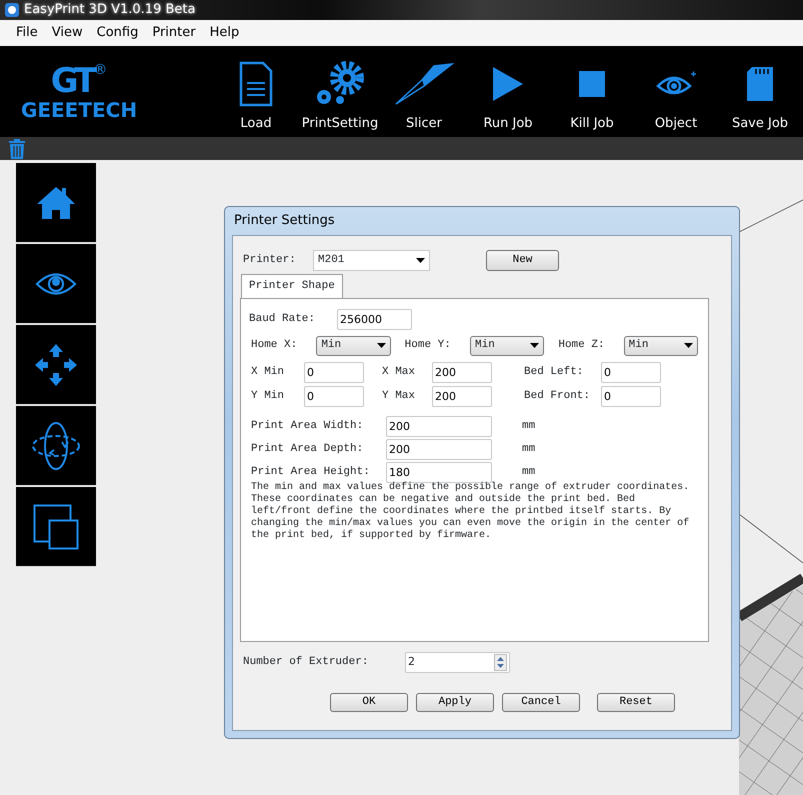  I want to click on toolbar-button: Kill Job, so click(592, 91).